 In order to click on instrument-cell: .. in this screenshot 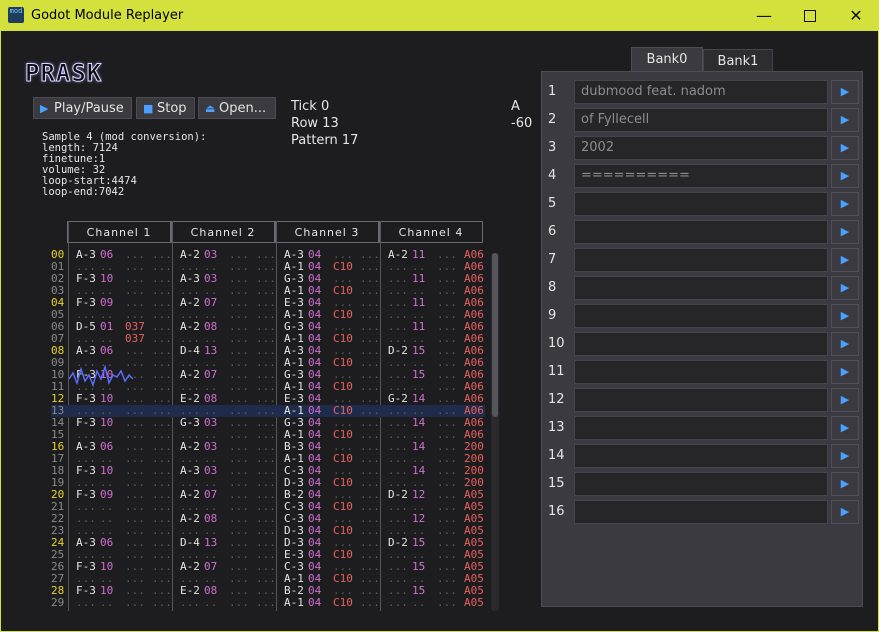, I will do `click(211, 602)`.